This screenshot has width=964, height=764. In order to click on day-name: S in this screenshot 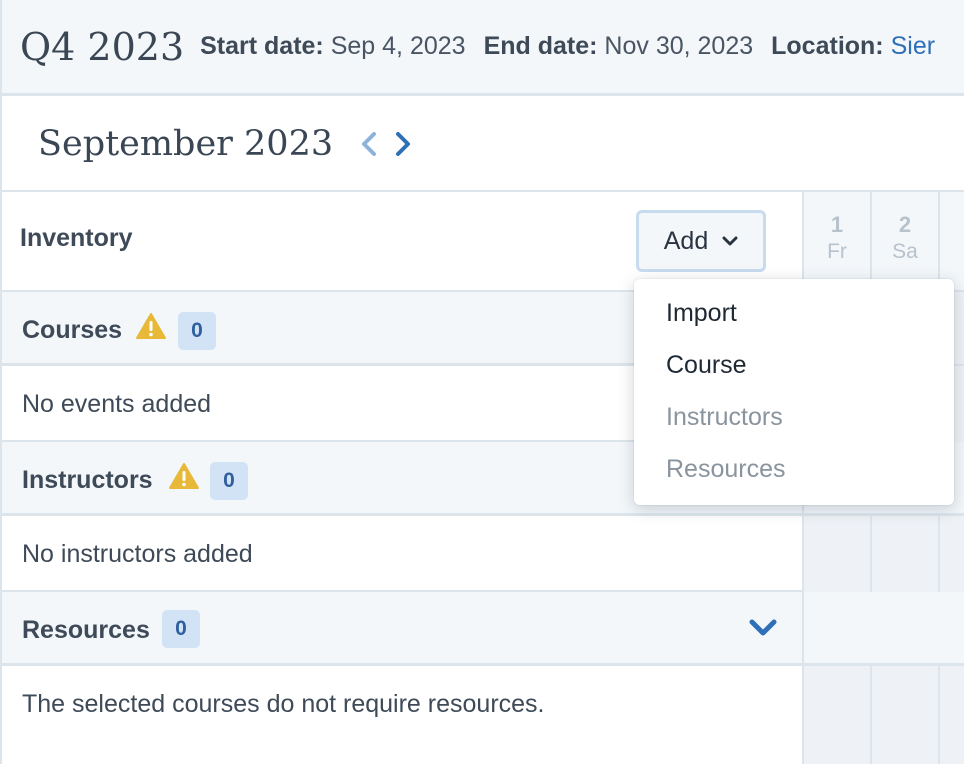, I will do `click(952, 252)`.